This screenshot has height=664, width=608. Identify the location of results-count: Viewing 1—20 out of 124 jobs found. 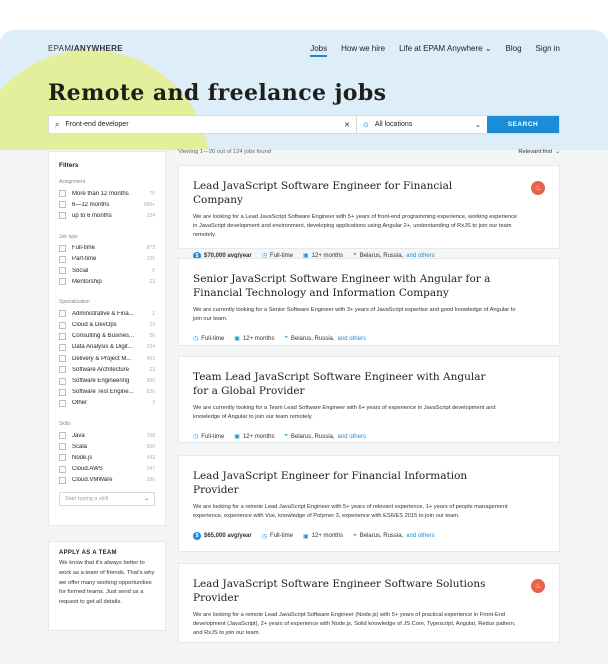
(225, 152).